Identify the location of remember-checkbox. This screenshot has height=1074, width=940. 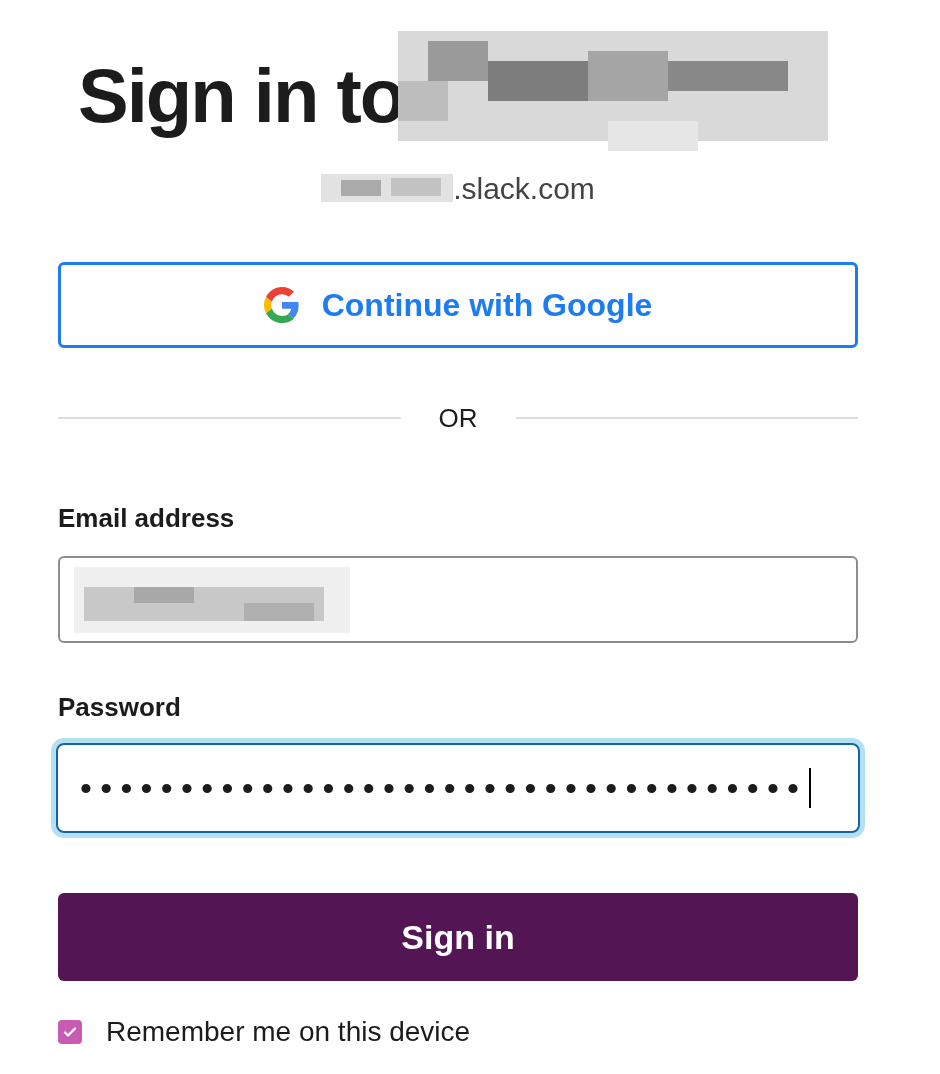
(70, 1032).